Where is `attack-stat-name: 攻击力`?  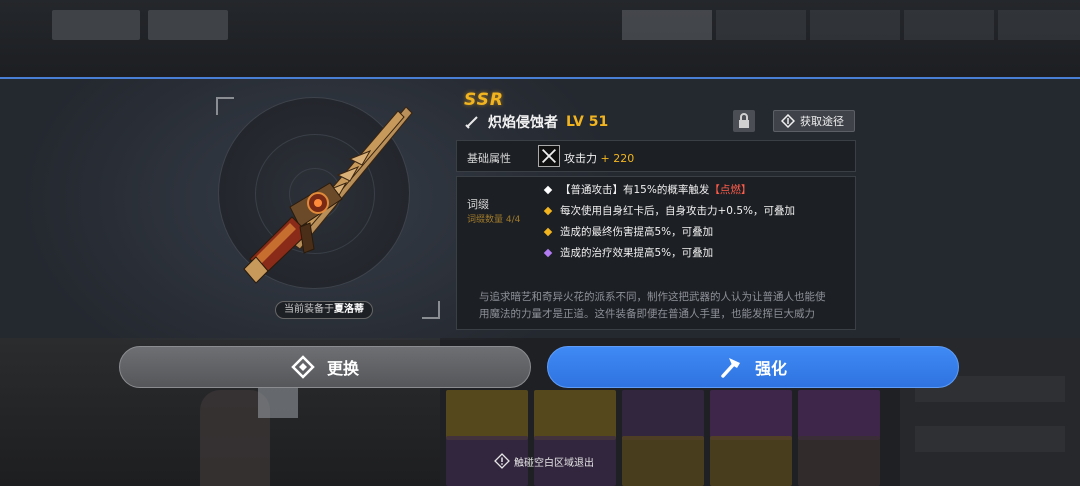
attack-stat-name: 攻击力 is located at coordinates (580, 158).